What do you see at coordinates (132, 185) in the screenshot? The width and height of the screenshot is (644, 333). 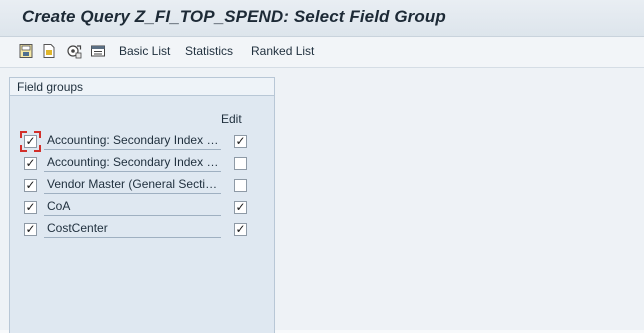 I see `field-group-name: Vendor Master (General Section)` at bounding box center [132, 185].